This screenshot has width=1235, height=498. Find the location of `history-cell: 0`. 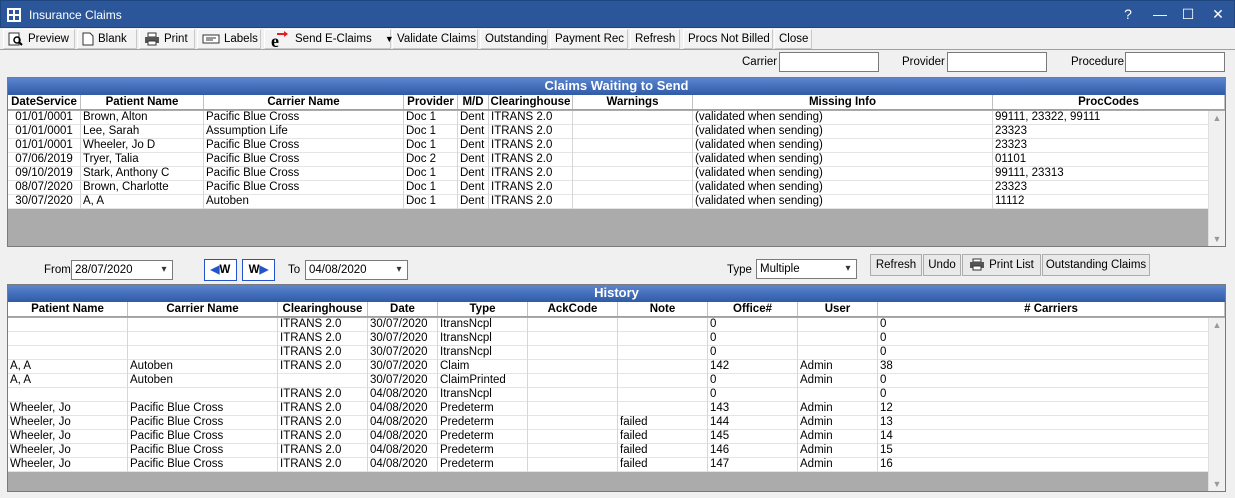

history-cell: 0 is located at coordinates (753, 339).